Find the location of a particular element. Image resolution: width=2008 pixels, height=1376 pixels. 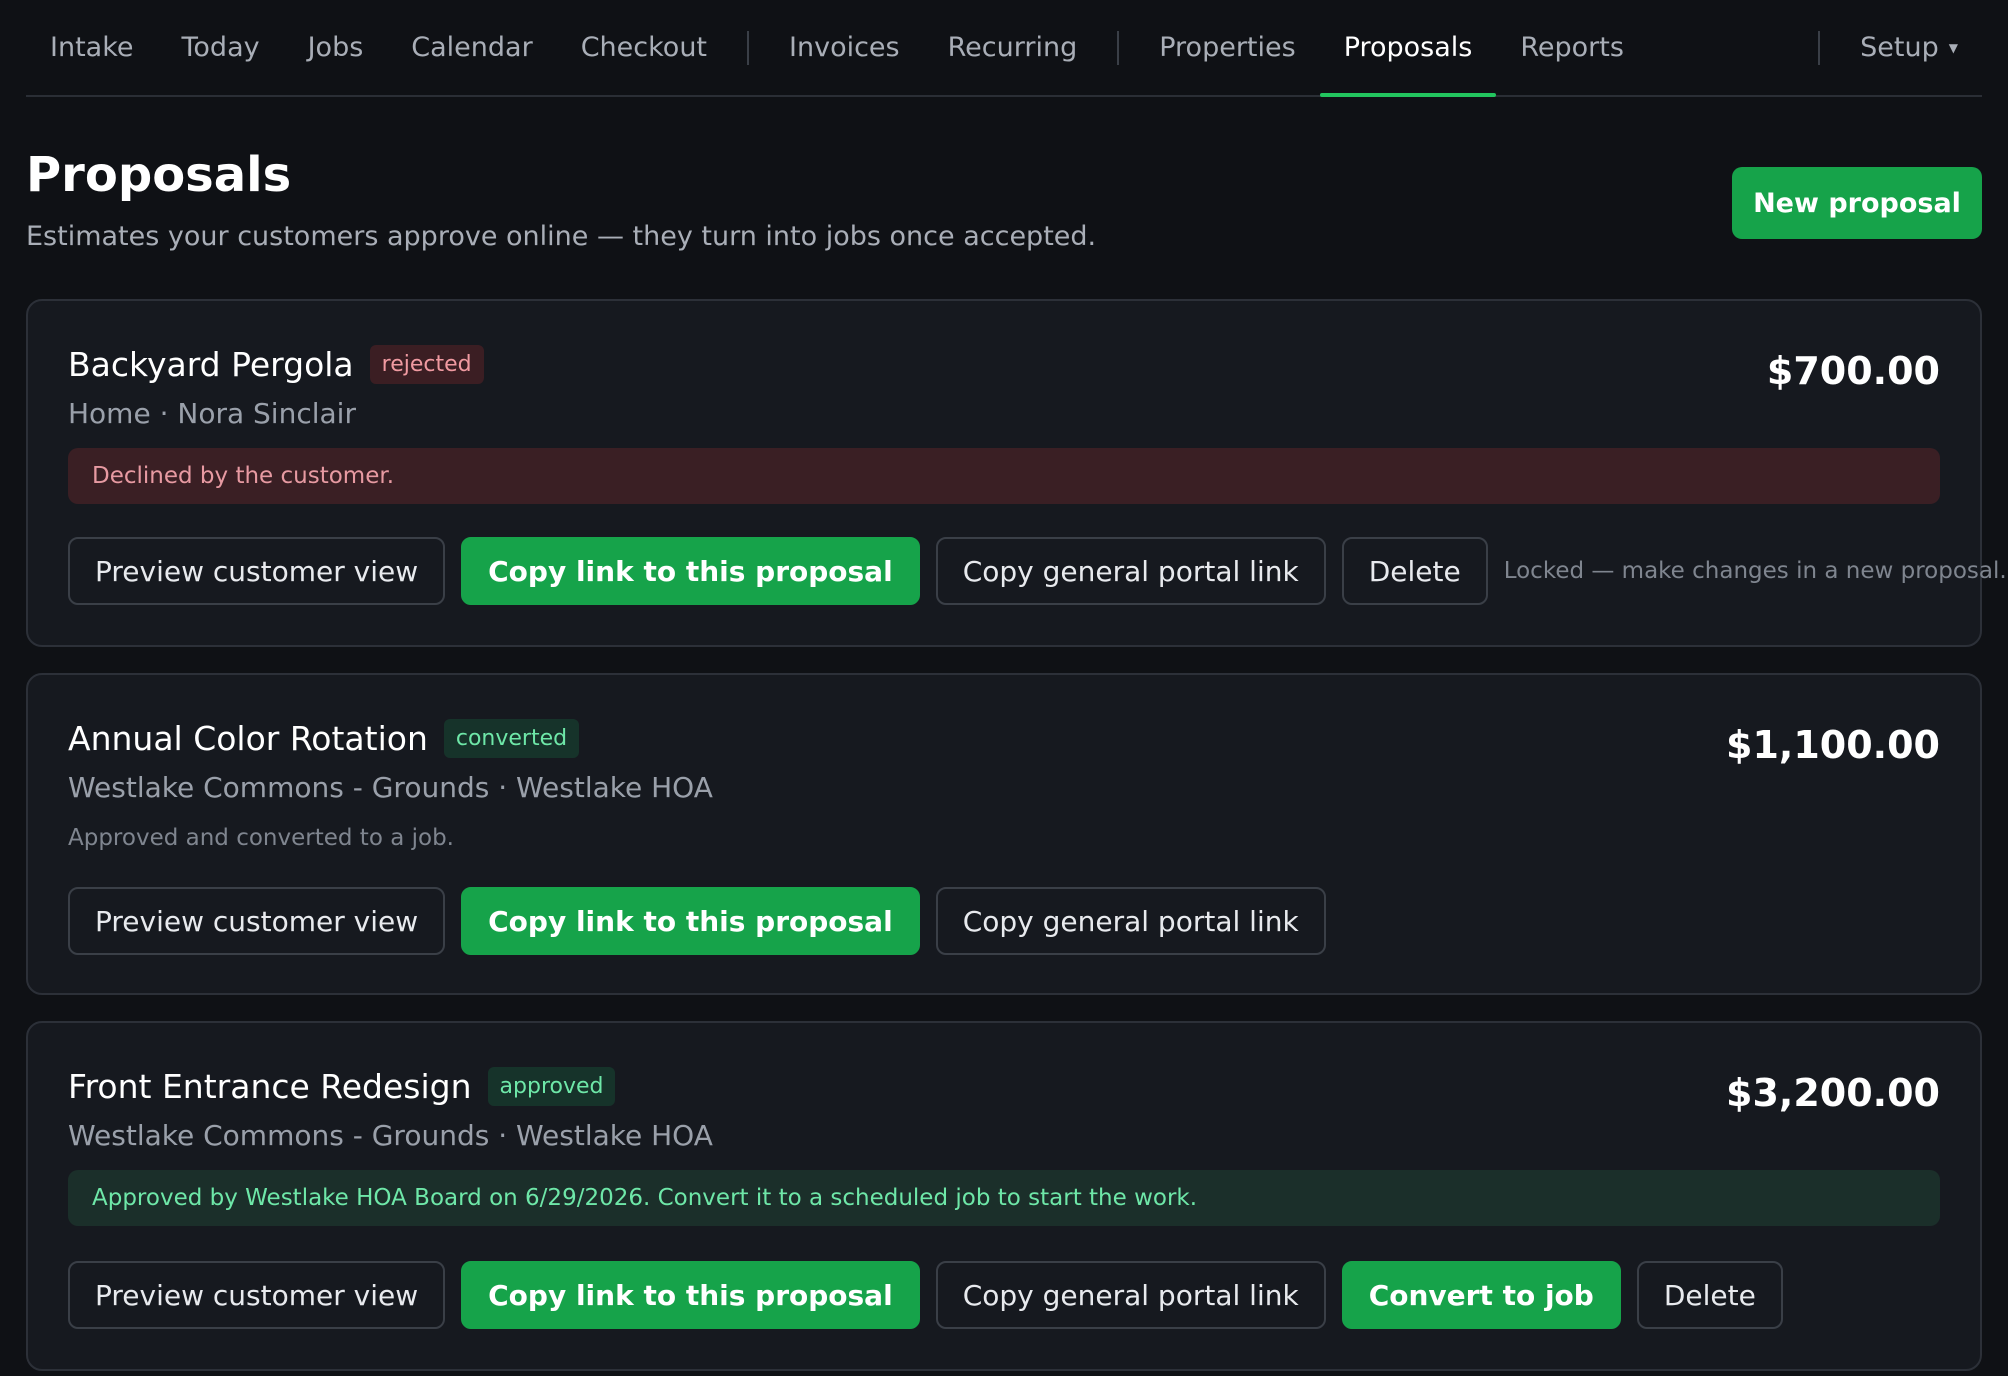

proposal-title-row: Backyard Pergola rejected is located at coordinates (276, 364).